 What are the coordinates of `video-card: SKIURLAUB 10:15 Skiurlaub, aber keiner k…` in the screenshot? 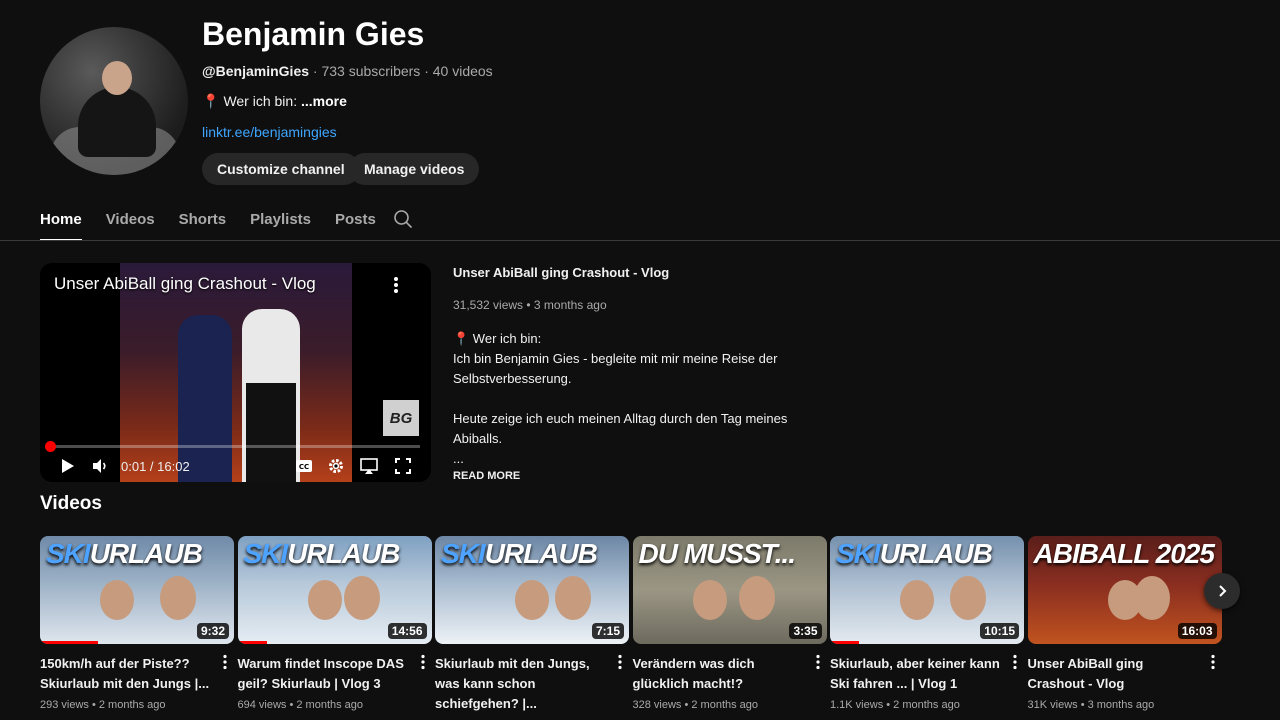 It's located at (927, 623).